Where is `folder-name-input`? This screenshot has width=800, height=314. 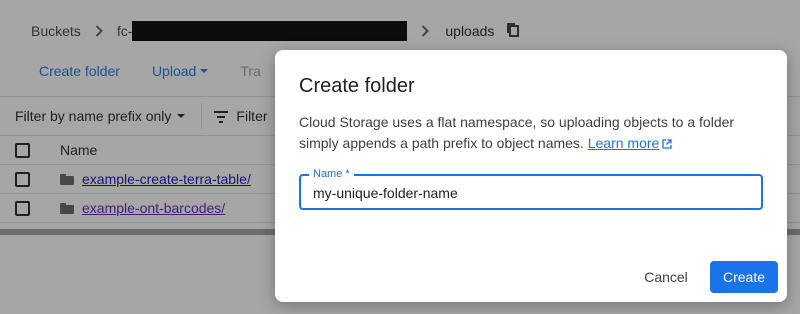
folder-name-input is located at coordinates (533, 193).